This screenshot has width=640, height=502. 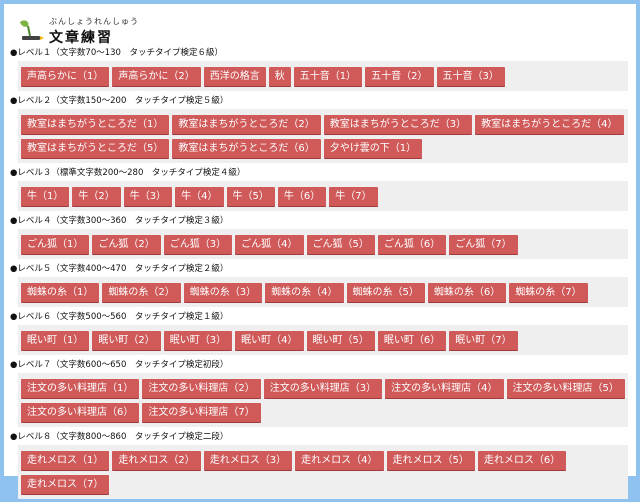 I want to click on practice-text-button: 眠い町（2）, so click(x=126, y=340).